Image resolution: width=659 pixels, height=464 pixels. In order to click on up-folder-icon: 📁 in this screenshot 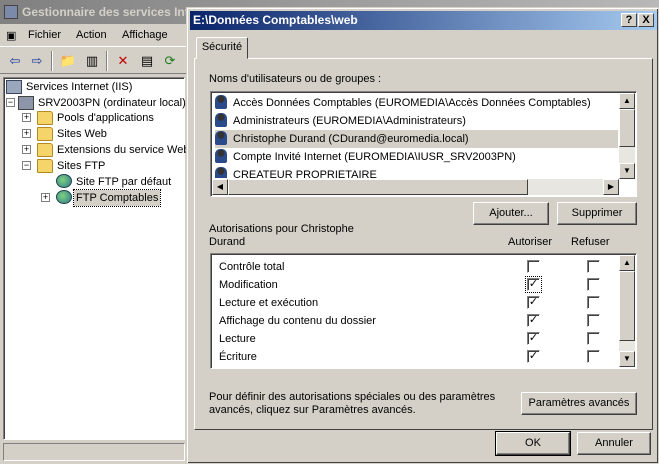, I will do `click(68, 61)`.